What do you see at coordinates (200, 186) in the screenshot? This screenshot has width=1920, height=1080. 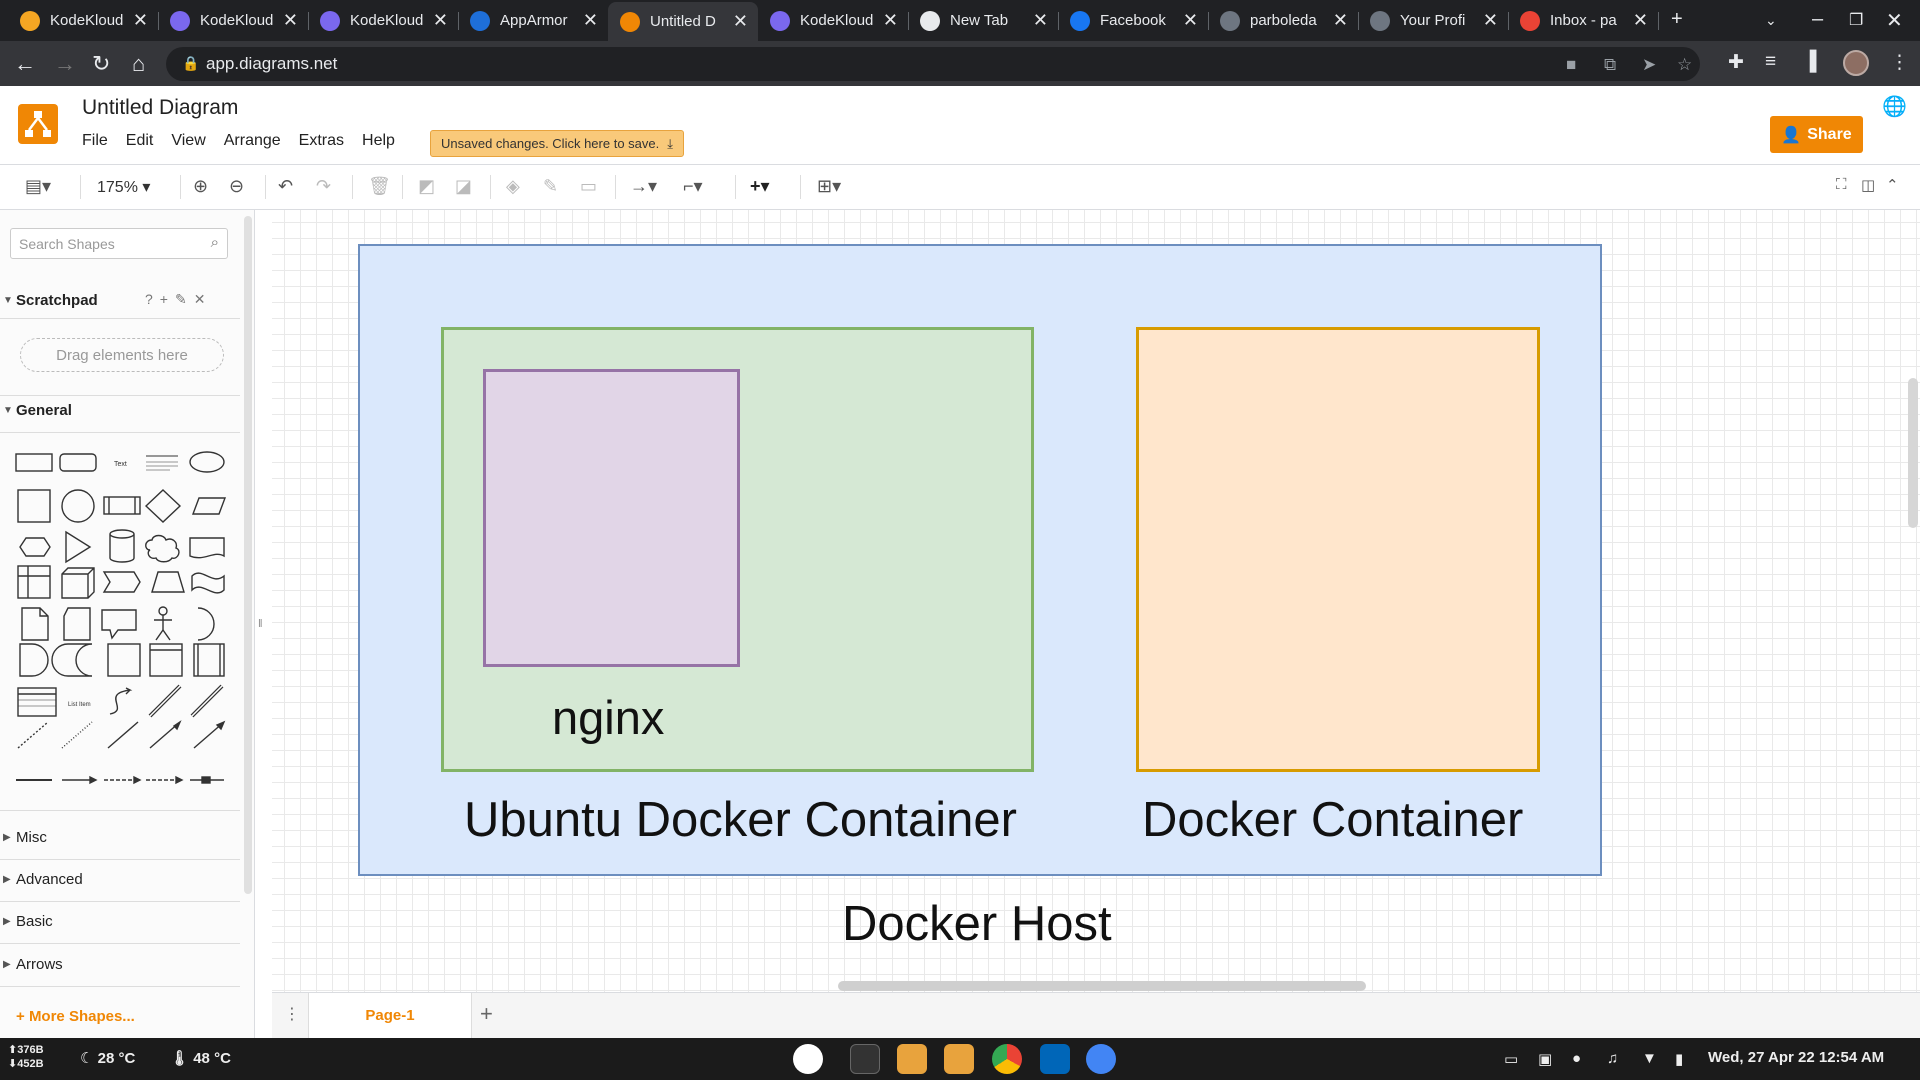 I see `zoom-in-icon: ⊕` at bounding box center [200, 186].